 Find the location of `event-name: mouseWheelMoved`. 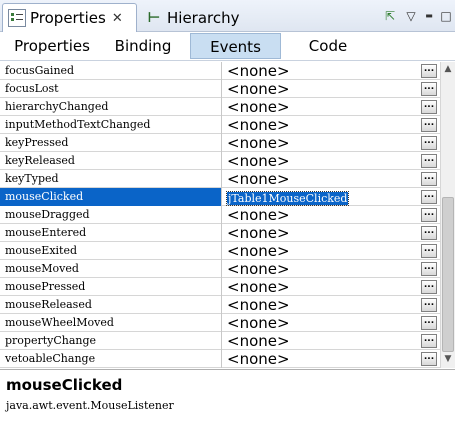

event-name: mouseWheelMoved is located at coordinates (111, 323).